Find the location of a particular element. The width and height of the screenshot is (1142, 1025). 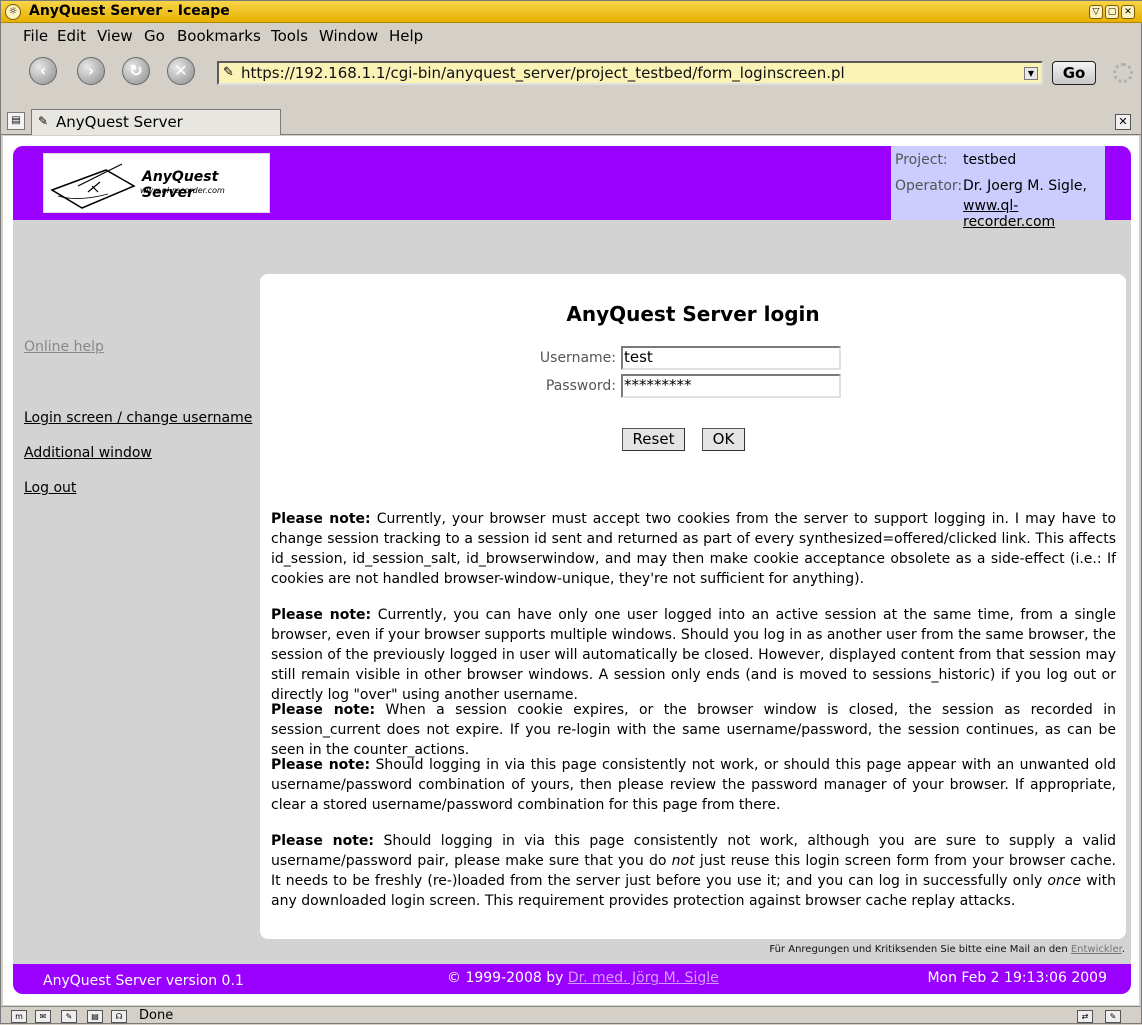

close-tab-icon: ✕ is located at coordinates (1123, 122).